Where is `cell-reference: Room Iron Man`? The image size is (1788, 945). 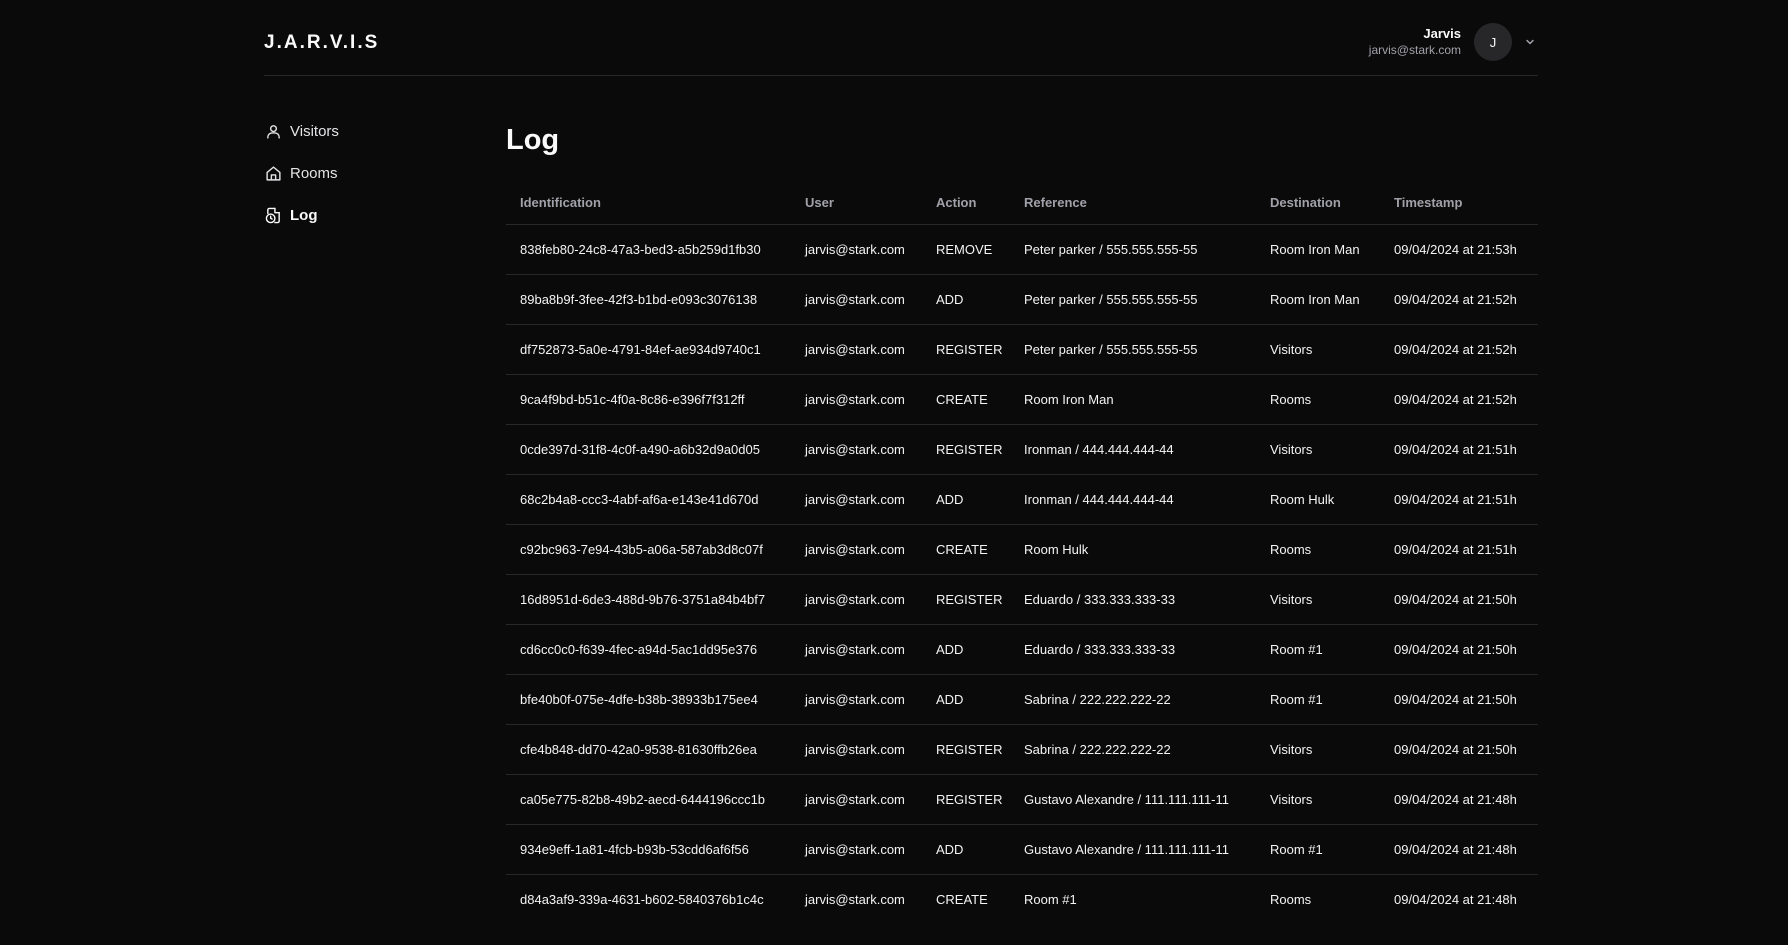 cell-reference: Room Iron Man is located at coordinates (1133, 399).